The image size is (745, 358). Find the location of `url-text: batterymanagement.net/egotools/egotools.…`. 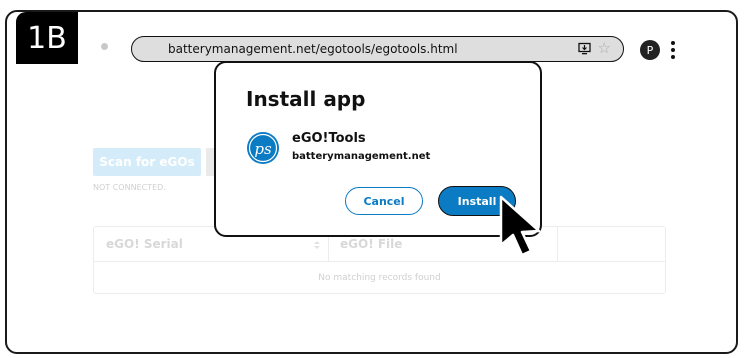

url-text: batterymanagement.net/egotools/egotools.… is located at coordinates (313, 49).